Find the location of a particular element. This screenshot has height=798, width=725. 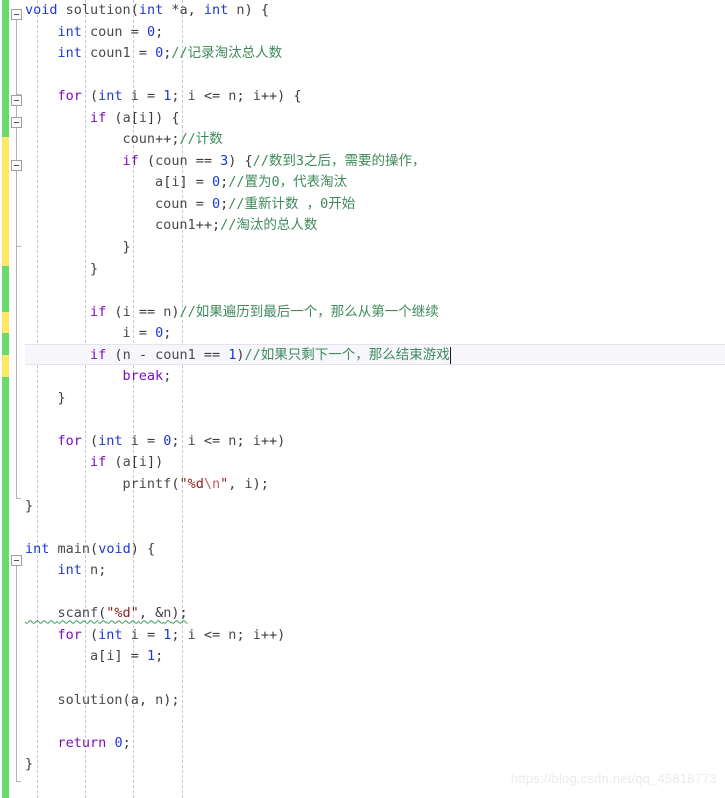

code-line: coun++;//计数 is located at coordinates (375, 140).